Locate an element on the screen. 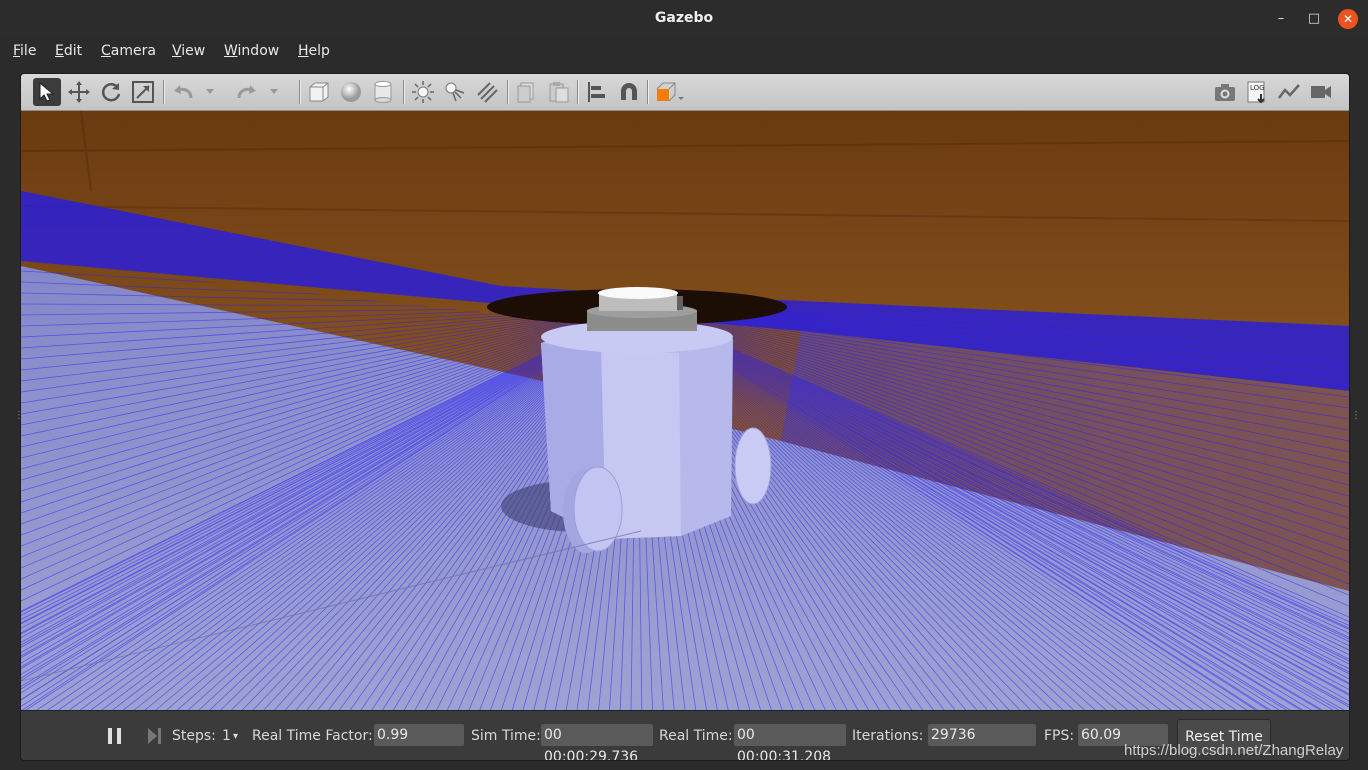  right-splitter-handle: ⋮ is located at coordinates (1356, 418).